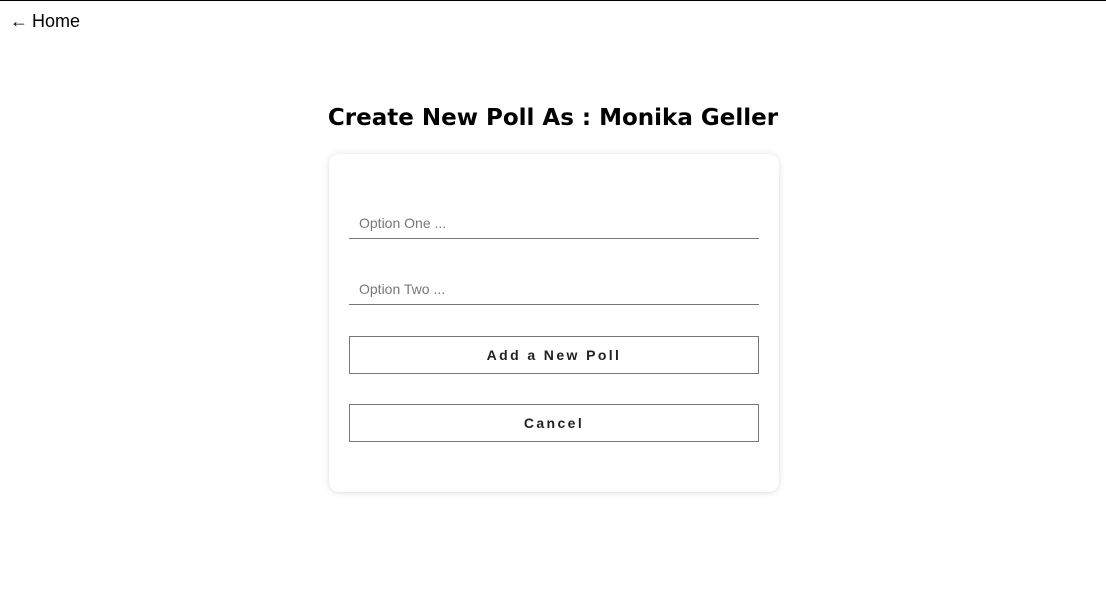 The image size is (1106, 599). What do you see at coordinates (554, 355) in the screenshot?
I see `add-new-poll-button: Add a New Poll` at bounding box center [554, 355].